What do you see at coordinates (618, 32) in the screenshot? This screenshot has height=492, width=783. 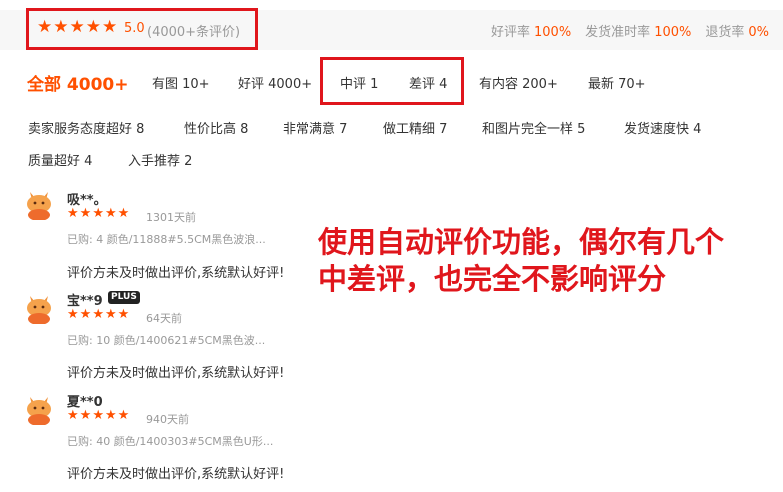 I see `metric-label: 发货准时率` at bounding box center [618, 32].